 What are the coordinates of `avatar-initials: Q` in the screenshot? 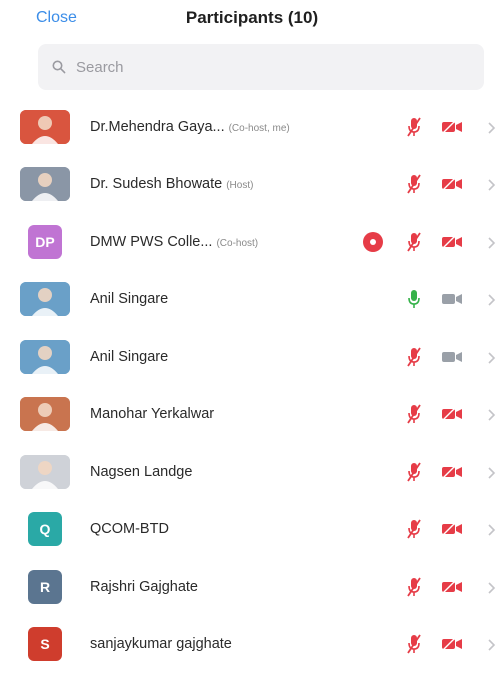 It's located at (45, 529).